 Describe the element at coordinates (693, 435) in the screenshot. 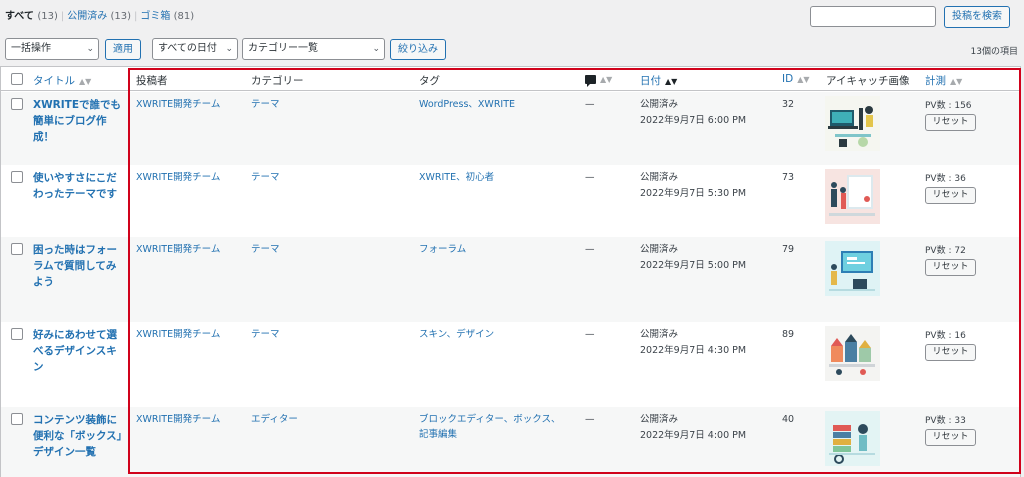

I see `post-date: 2022年9月7日 4:00 PM` at that location.